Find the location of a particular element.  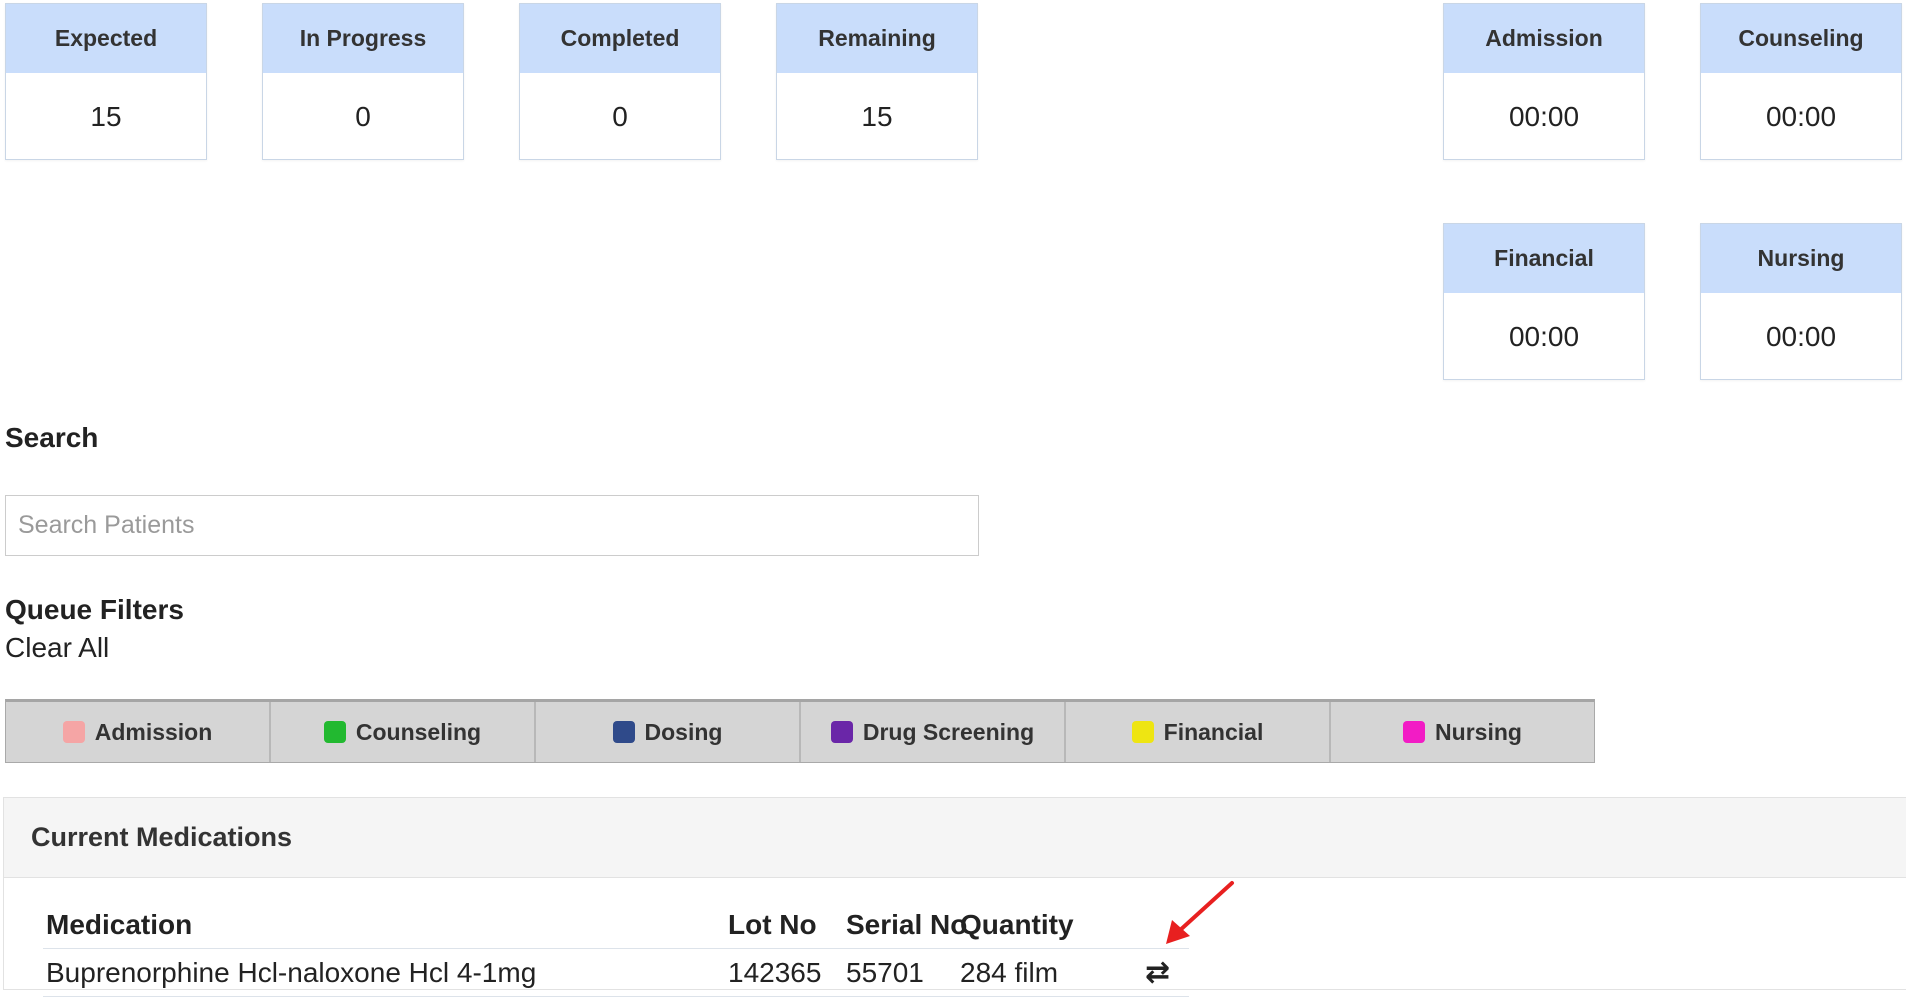

search-title: Search is located at coordinates (52, 437).